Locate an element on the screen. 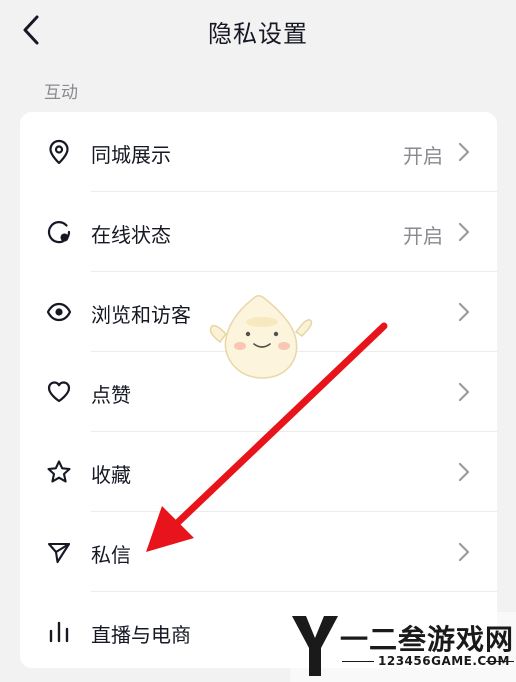 Image resolution: width=516 pixels, height=682 pixels. setting-row-online-status: 在线状态 开启 is located at coordinates (258, 232).